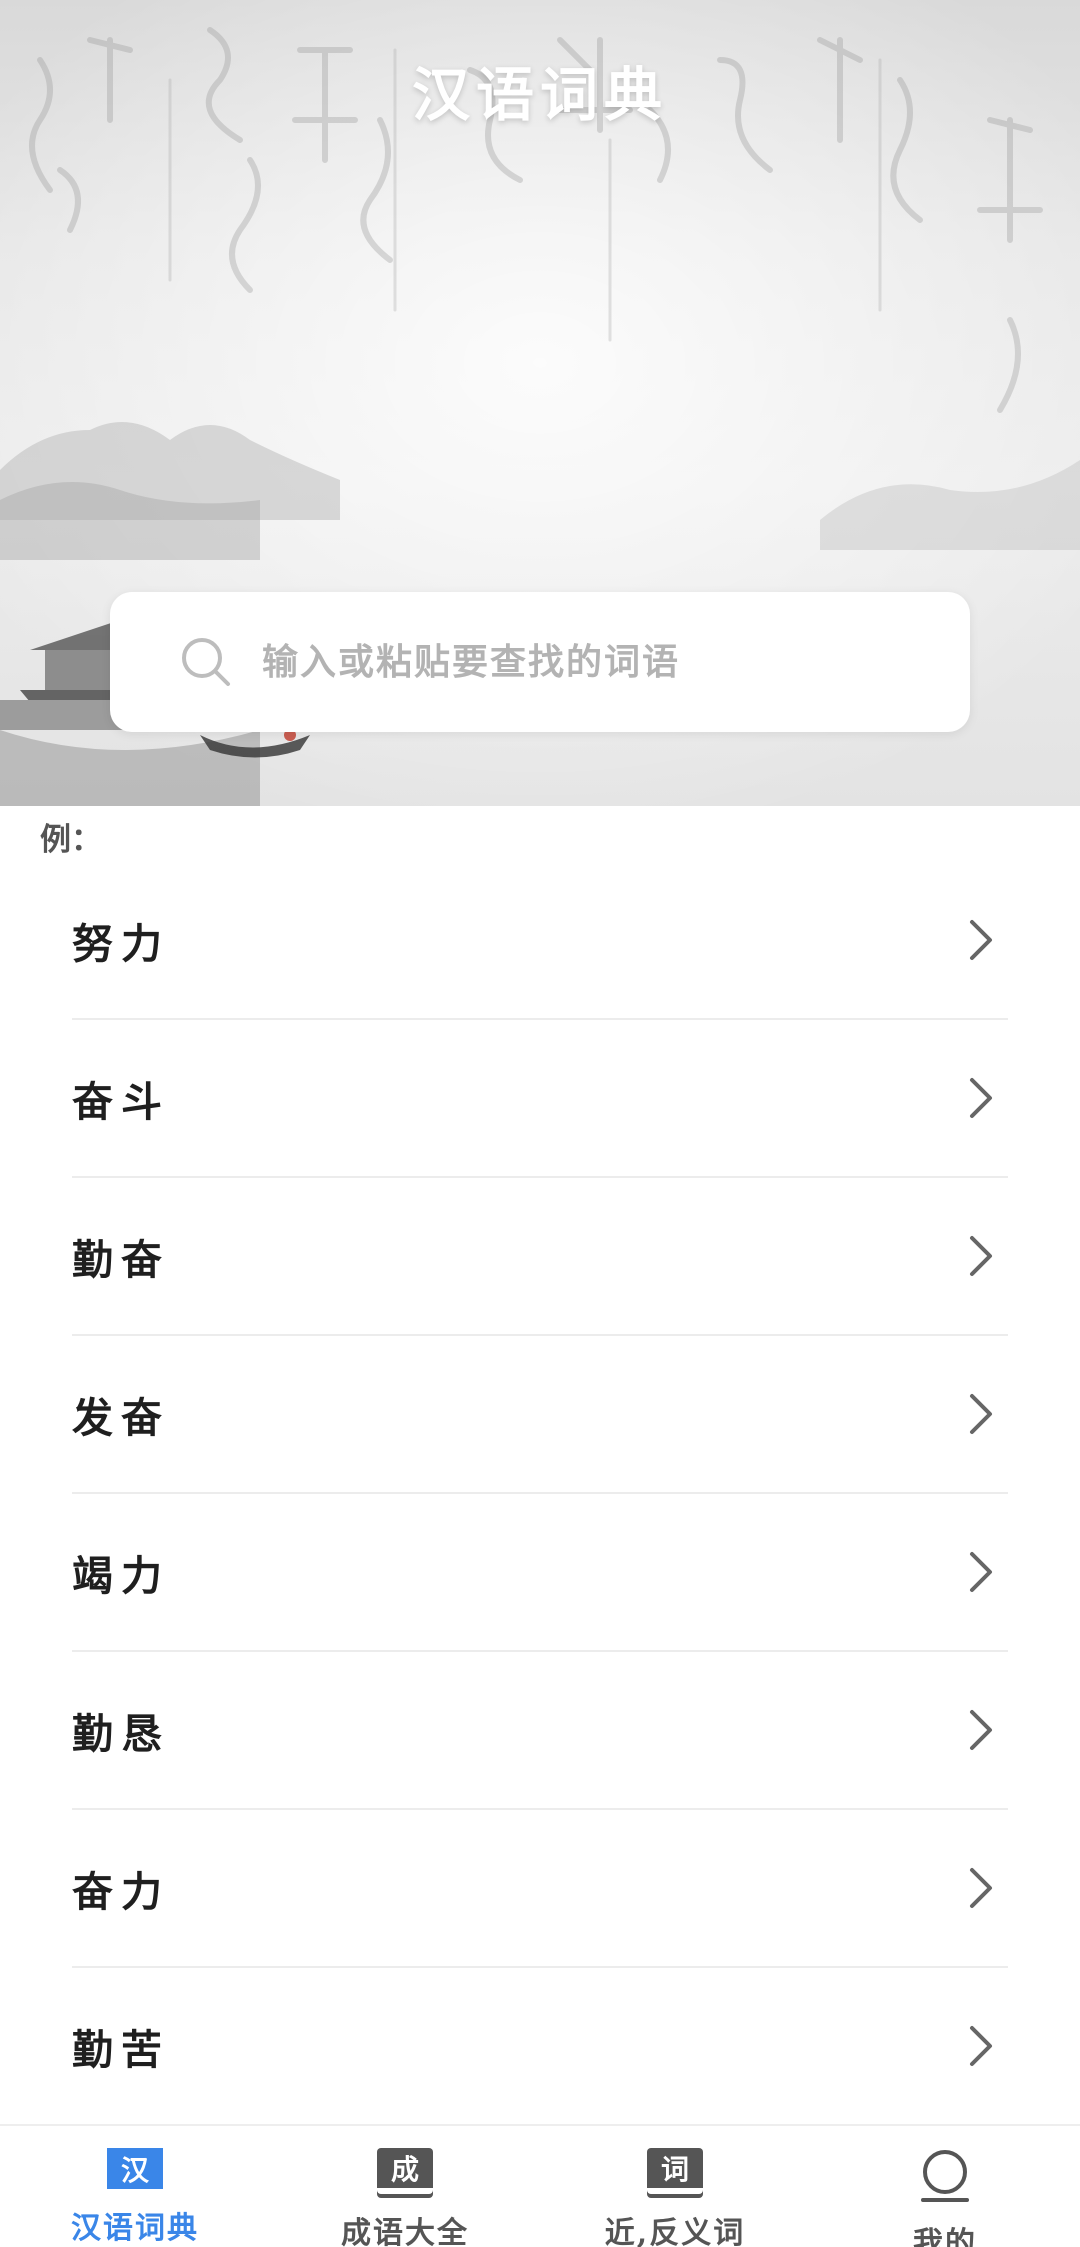 This screenshot has width=1080, height=2247. Describe the element at coordinates (121, 1734) in the screenshot. I see `word-text: 勤恳` at that location.